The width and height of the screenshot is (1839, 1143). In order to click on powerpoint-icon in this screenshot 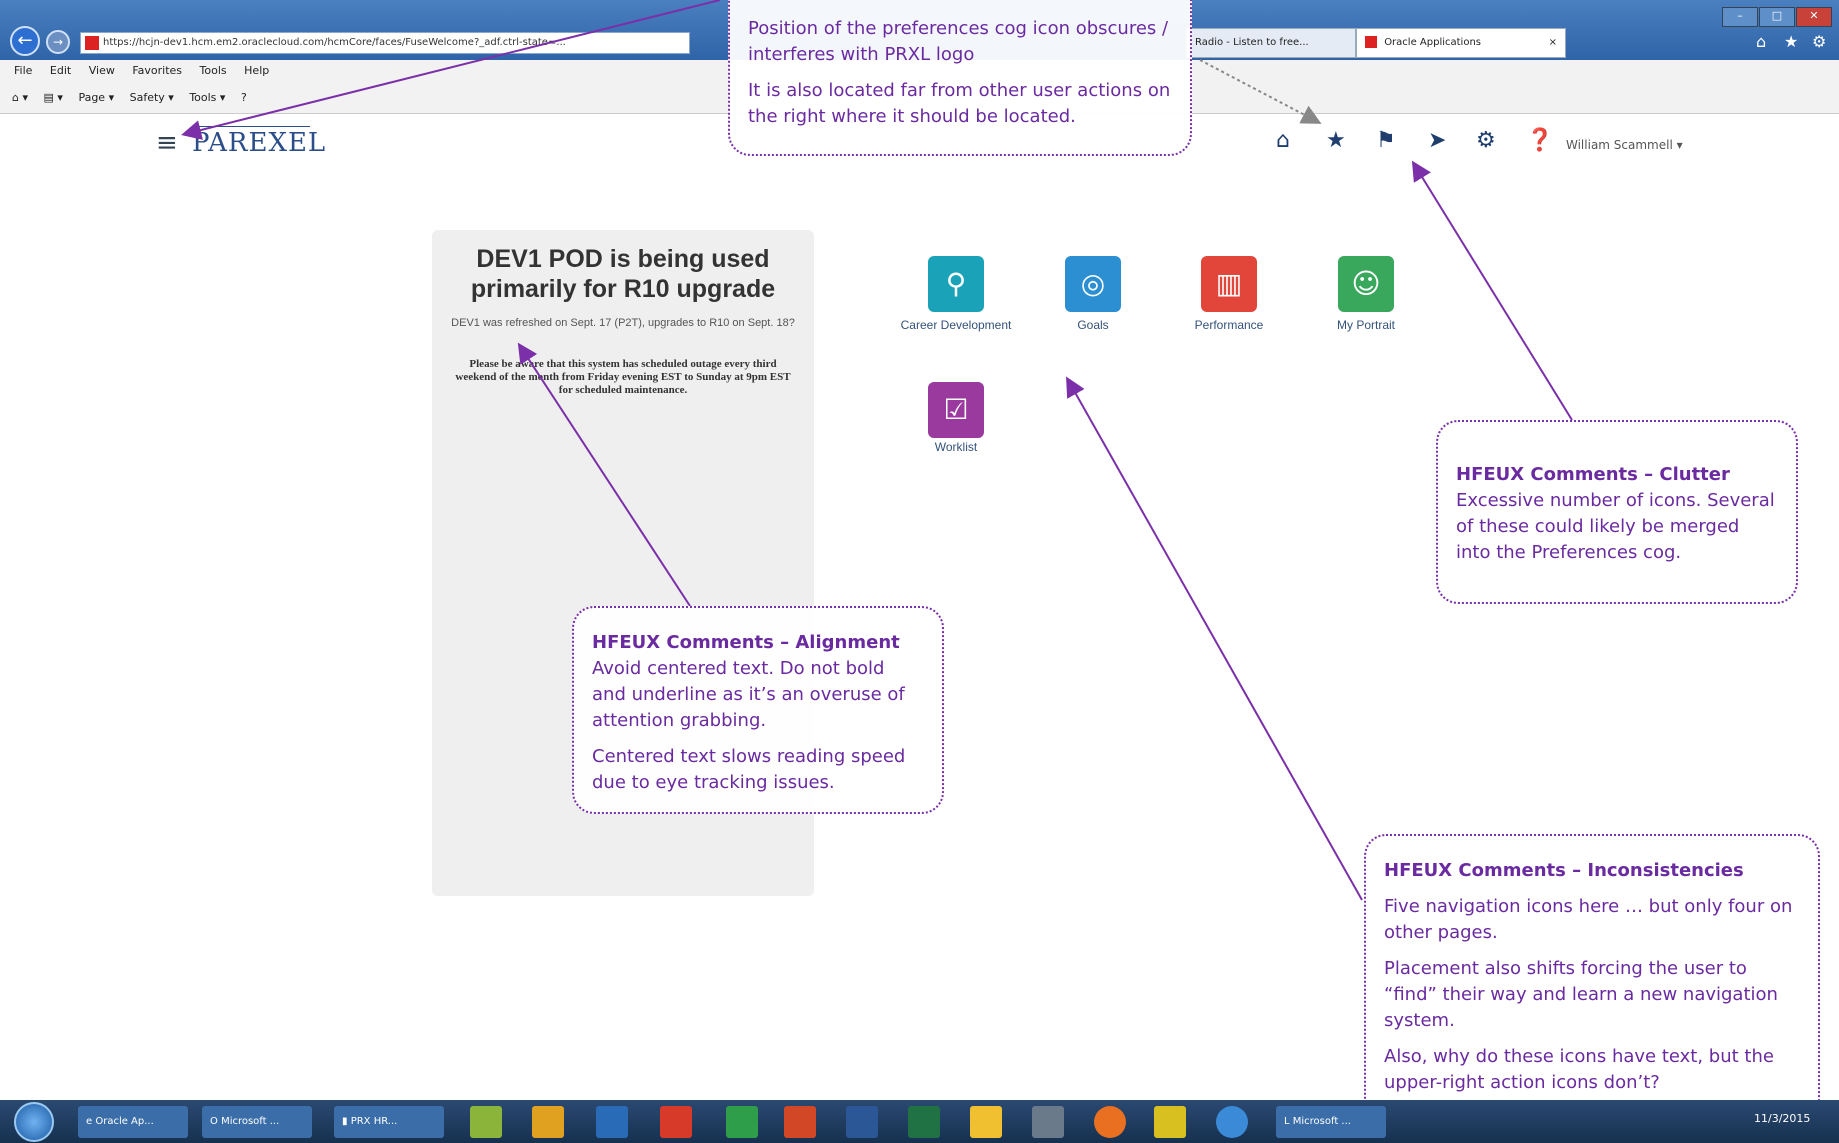, I will do `click(800, 1122)`.